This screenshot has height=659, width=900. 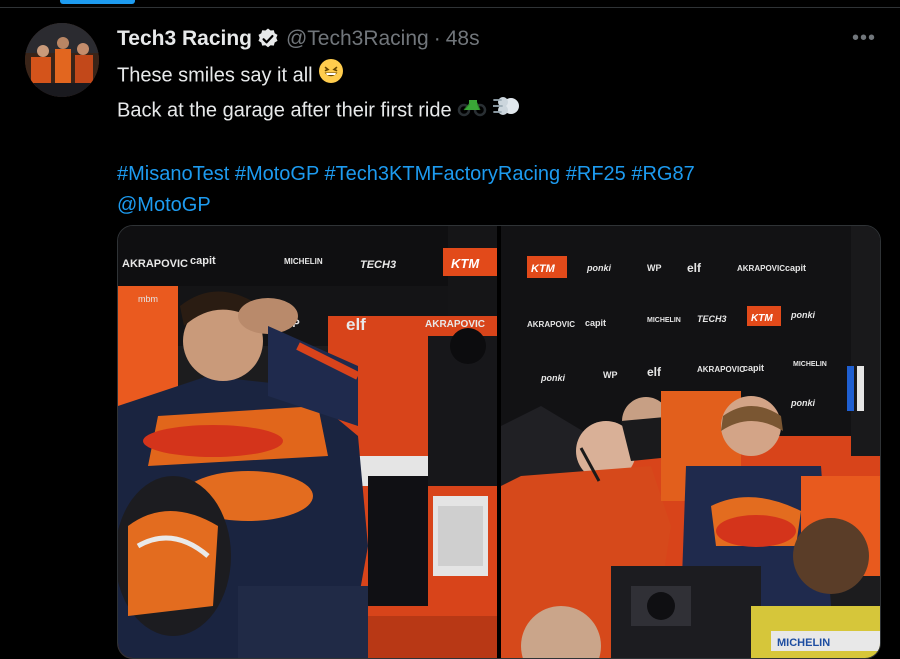 What do you see at coordinates (277, 174) in the screenshot?
I see `hashtag-link: #MotoGP` at bounding box center [277, 174].